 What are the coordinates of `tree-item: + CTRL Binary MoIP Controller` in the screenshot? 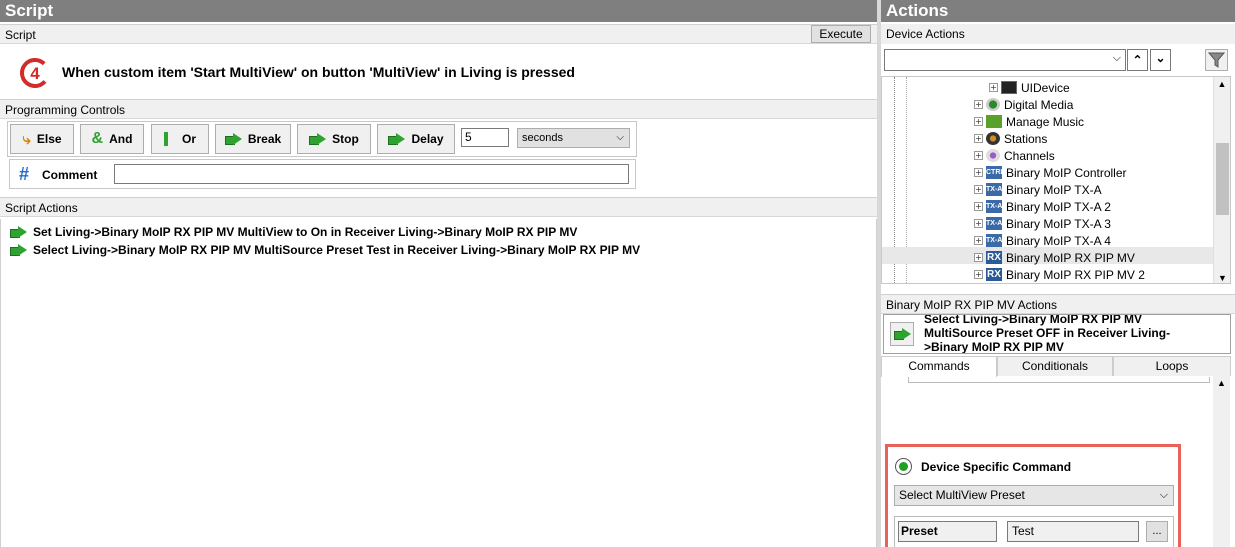 It's located at (1050, 172).